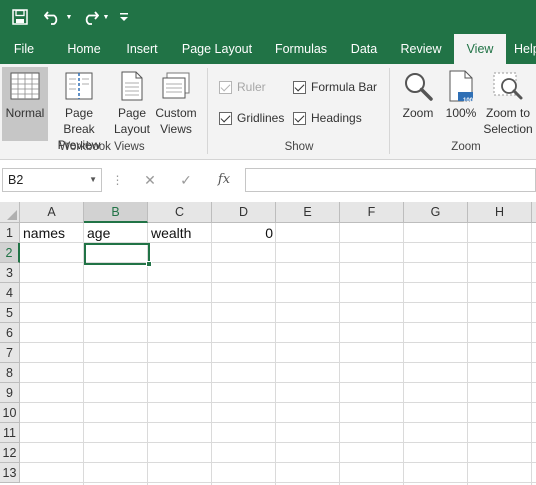 Image resolution: width=536 pixels, height=485 pixels. What do you see at coordinates (106, 17) in the screenshot?
I see `redo-dropdown-icon: ▼` at bounding box center [106, 17].